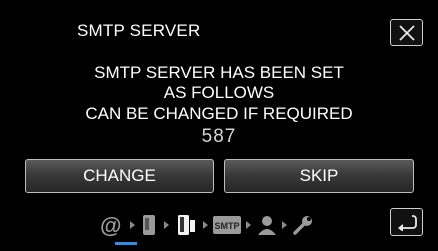 The image size is (438, 251). Describe the element at coordinates (219, 72) in the screenshot. I see `message-line-1: SMTP SERVER HAS BEEN SET` at that location.